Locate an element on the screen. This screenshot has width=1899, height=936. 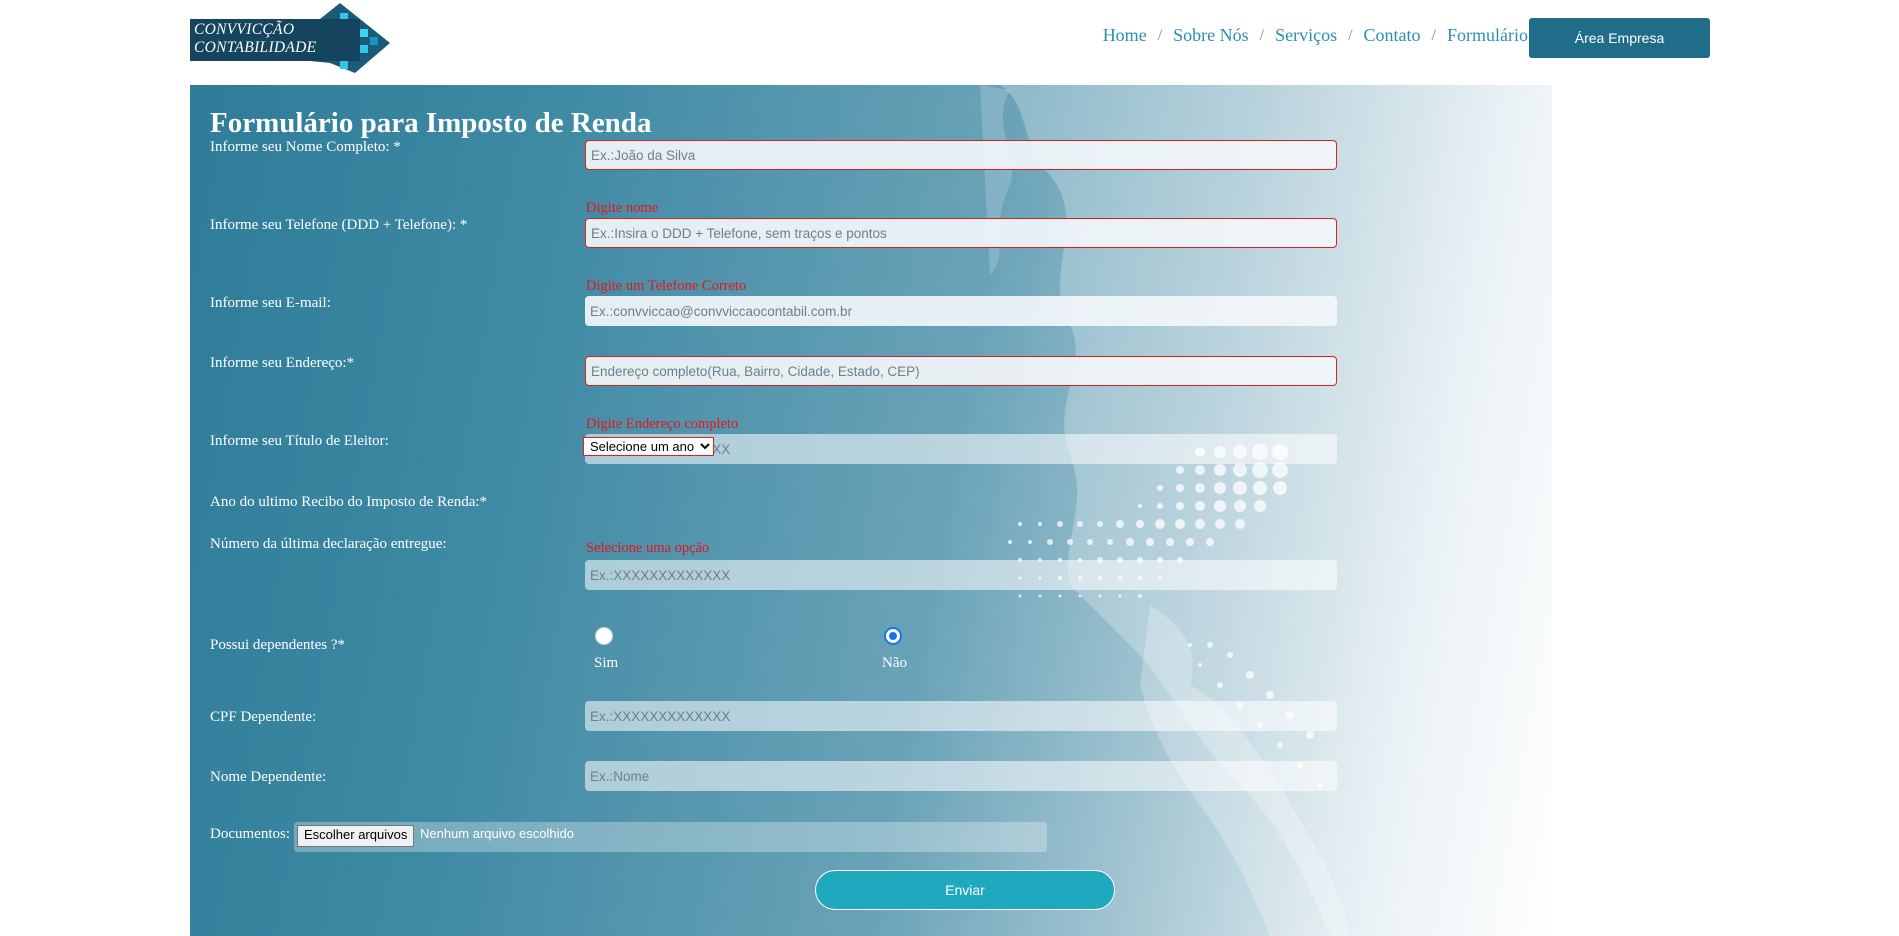
declaracao-label: Número da última declaração entregue: is located at coordinates (328, 544).